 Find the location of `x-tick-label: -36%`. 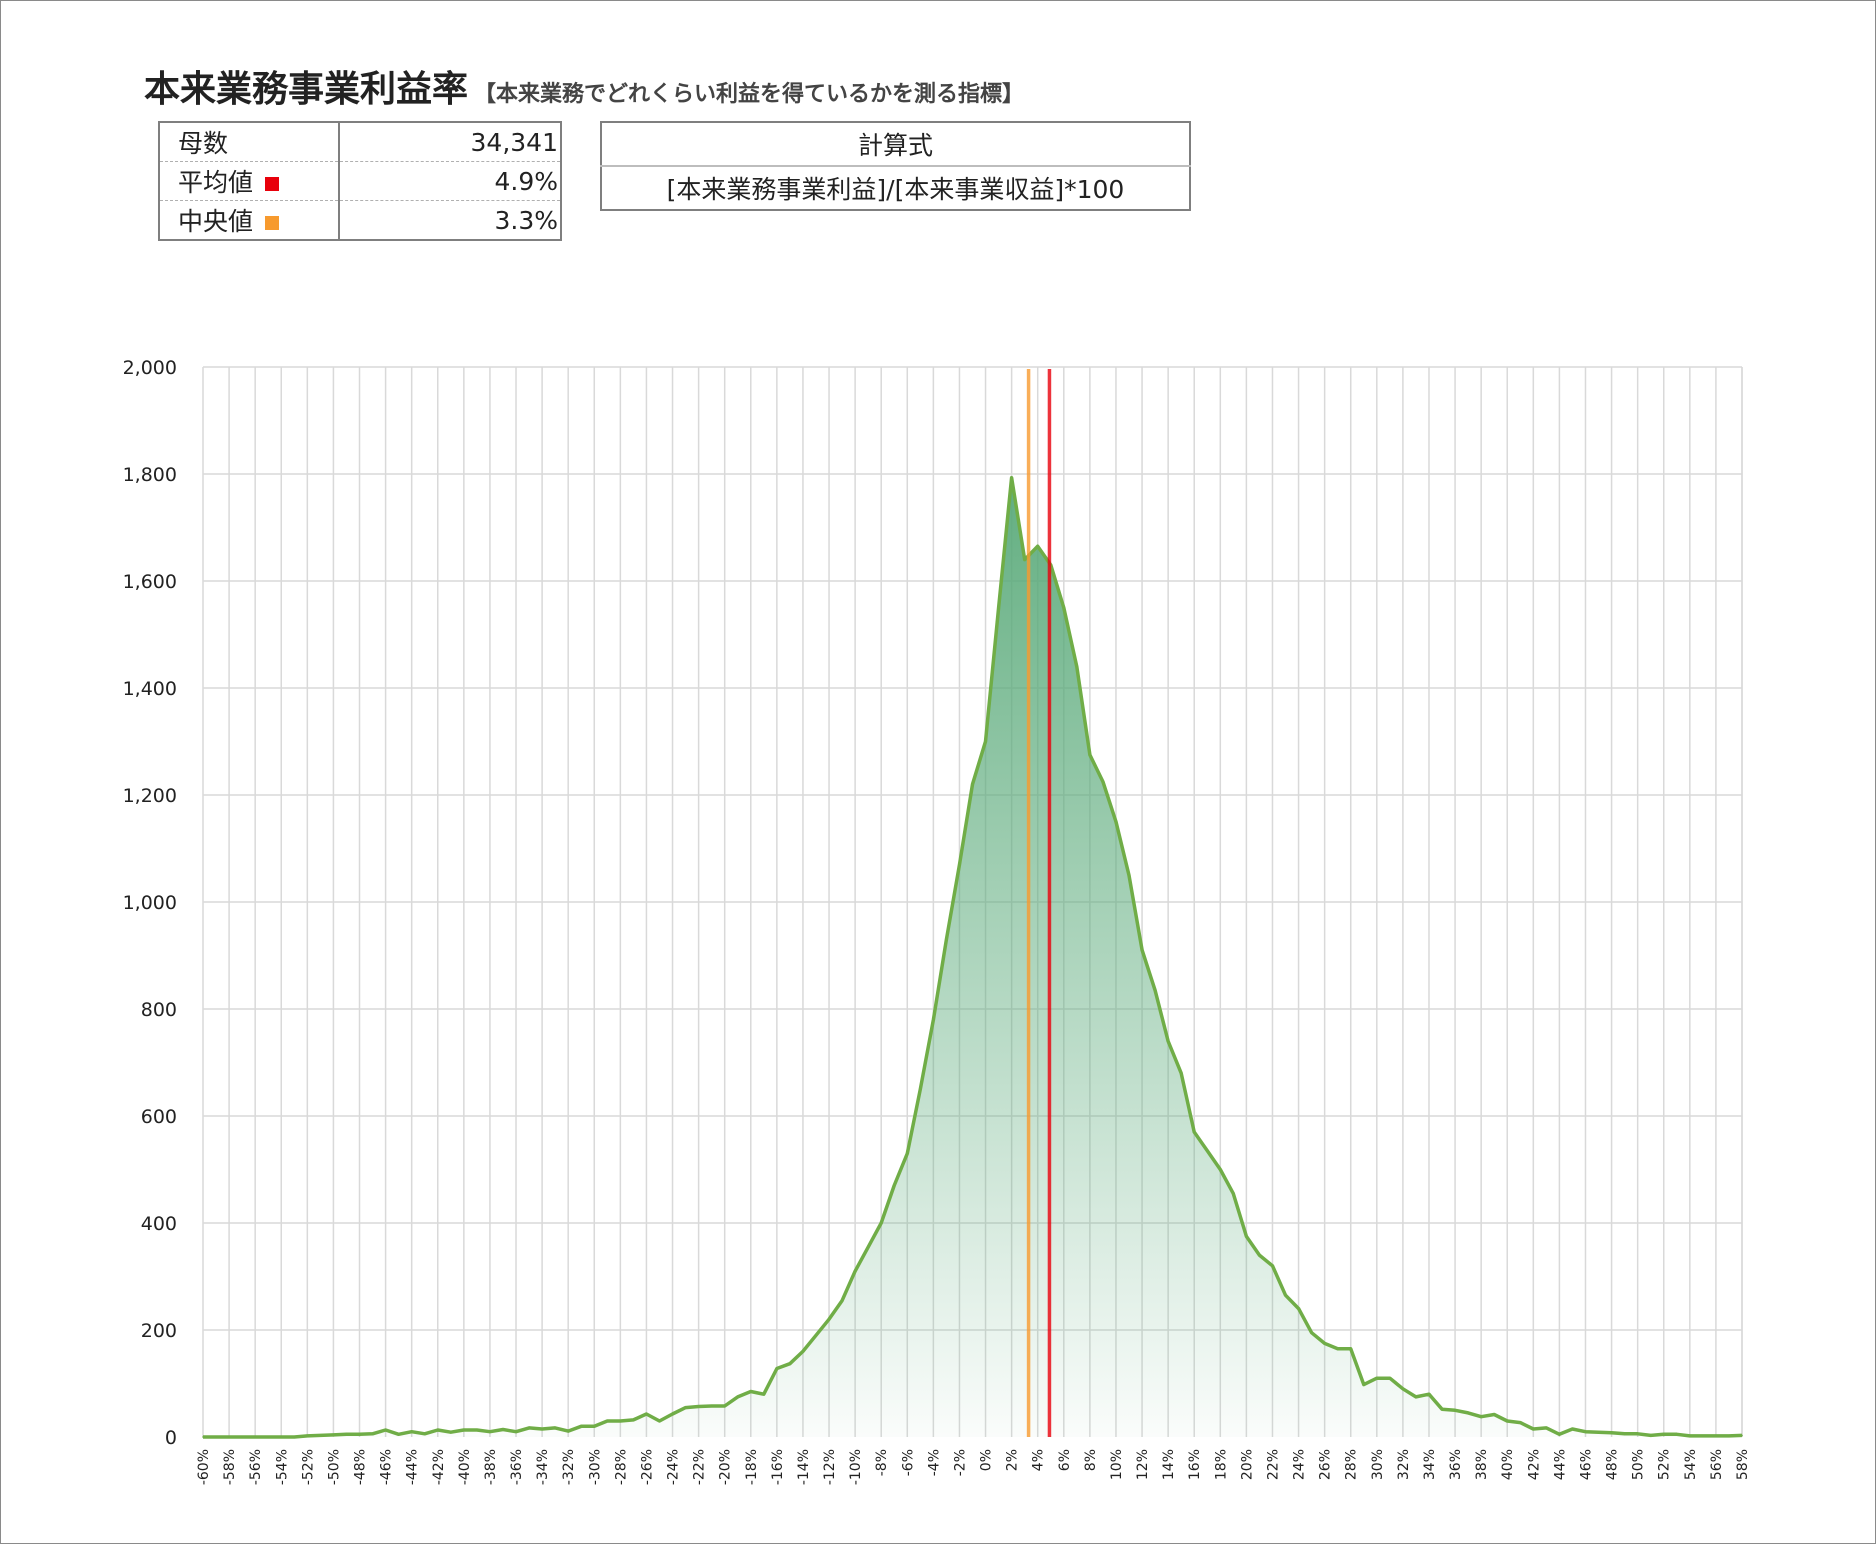

x-tick-label: -36% is located at coordinates (517, 1467).